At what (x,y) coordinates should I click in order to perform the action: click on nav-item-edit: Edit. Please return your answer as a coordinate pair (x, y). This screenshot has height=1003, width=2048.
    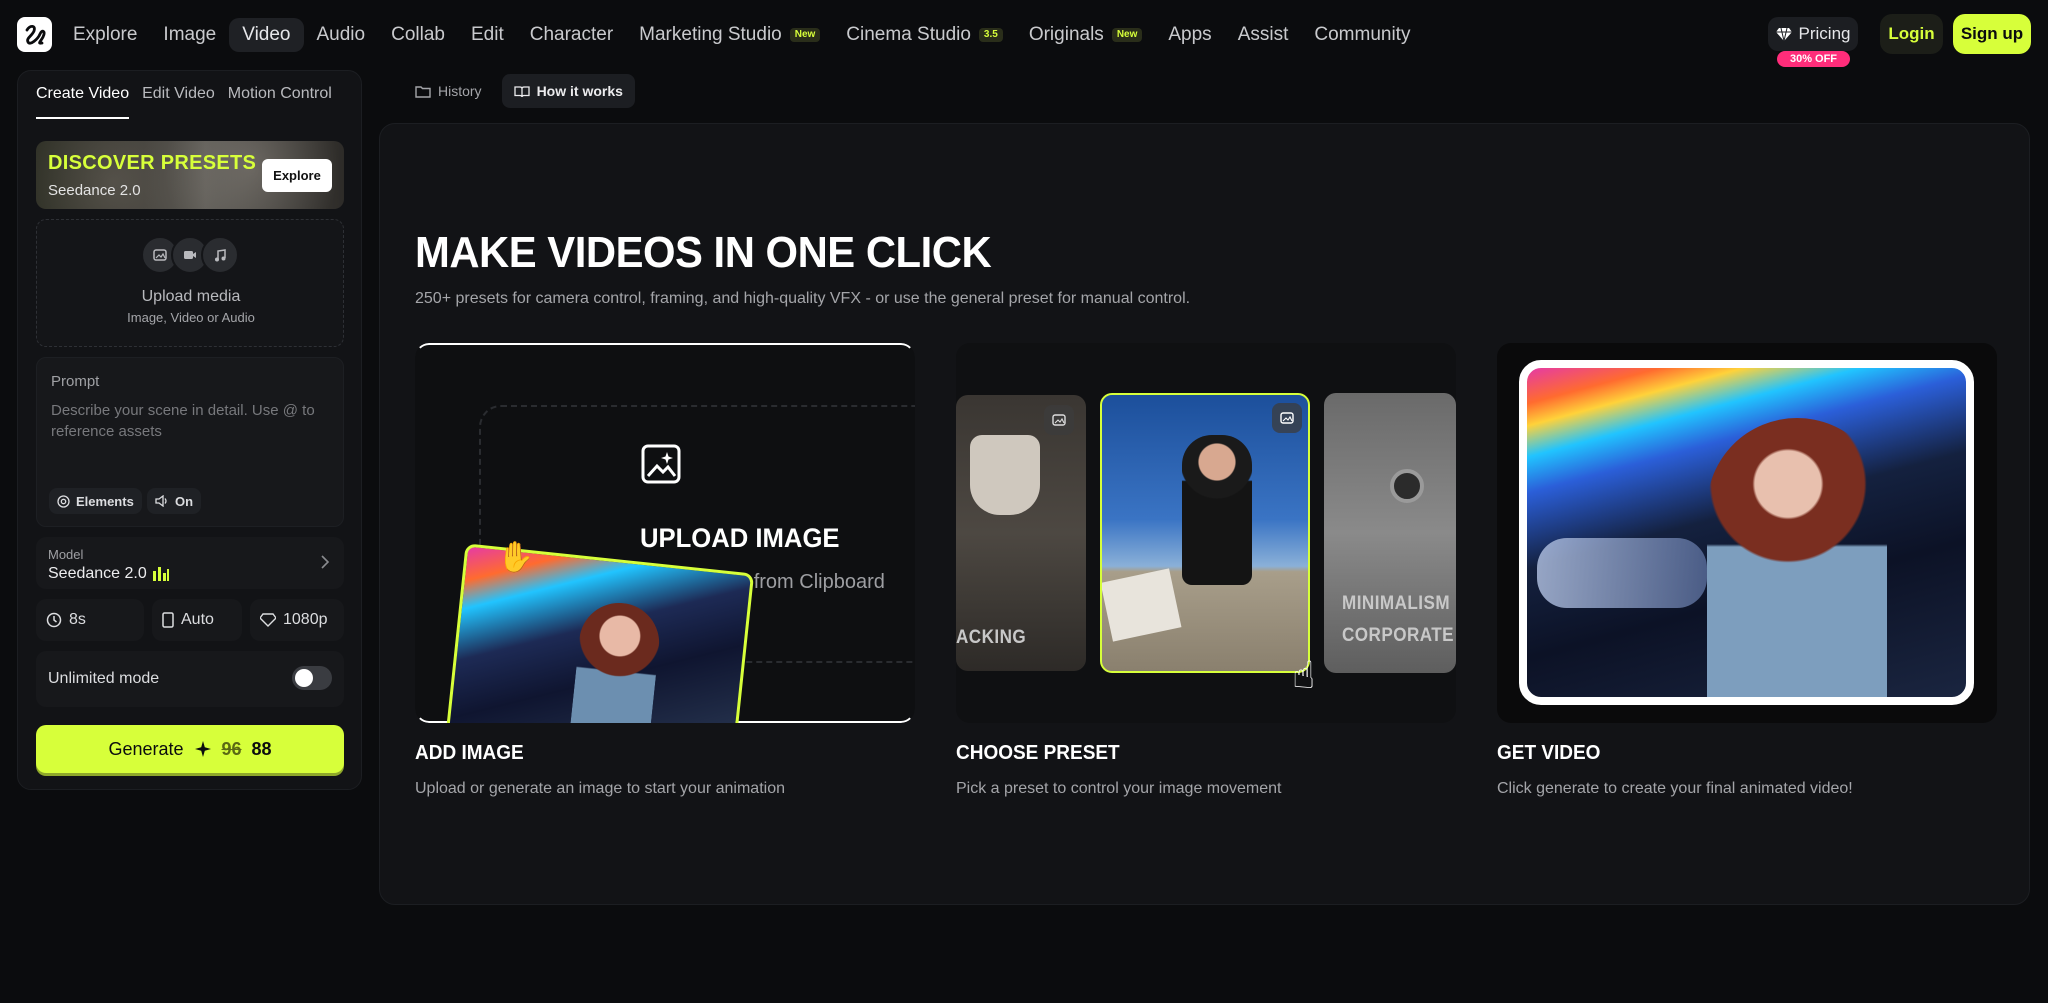
    Looking at the image, I should click on (487, 35).